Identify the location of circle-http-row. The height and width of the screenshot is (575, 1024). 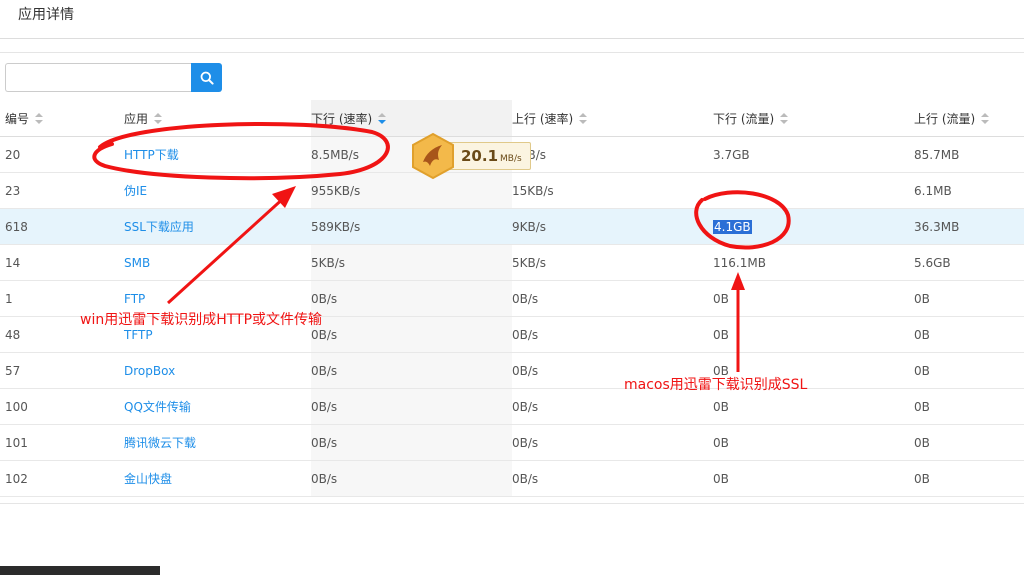
(241, 151).